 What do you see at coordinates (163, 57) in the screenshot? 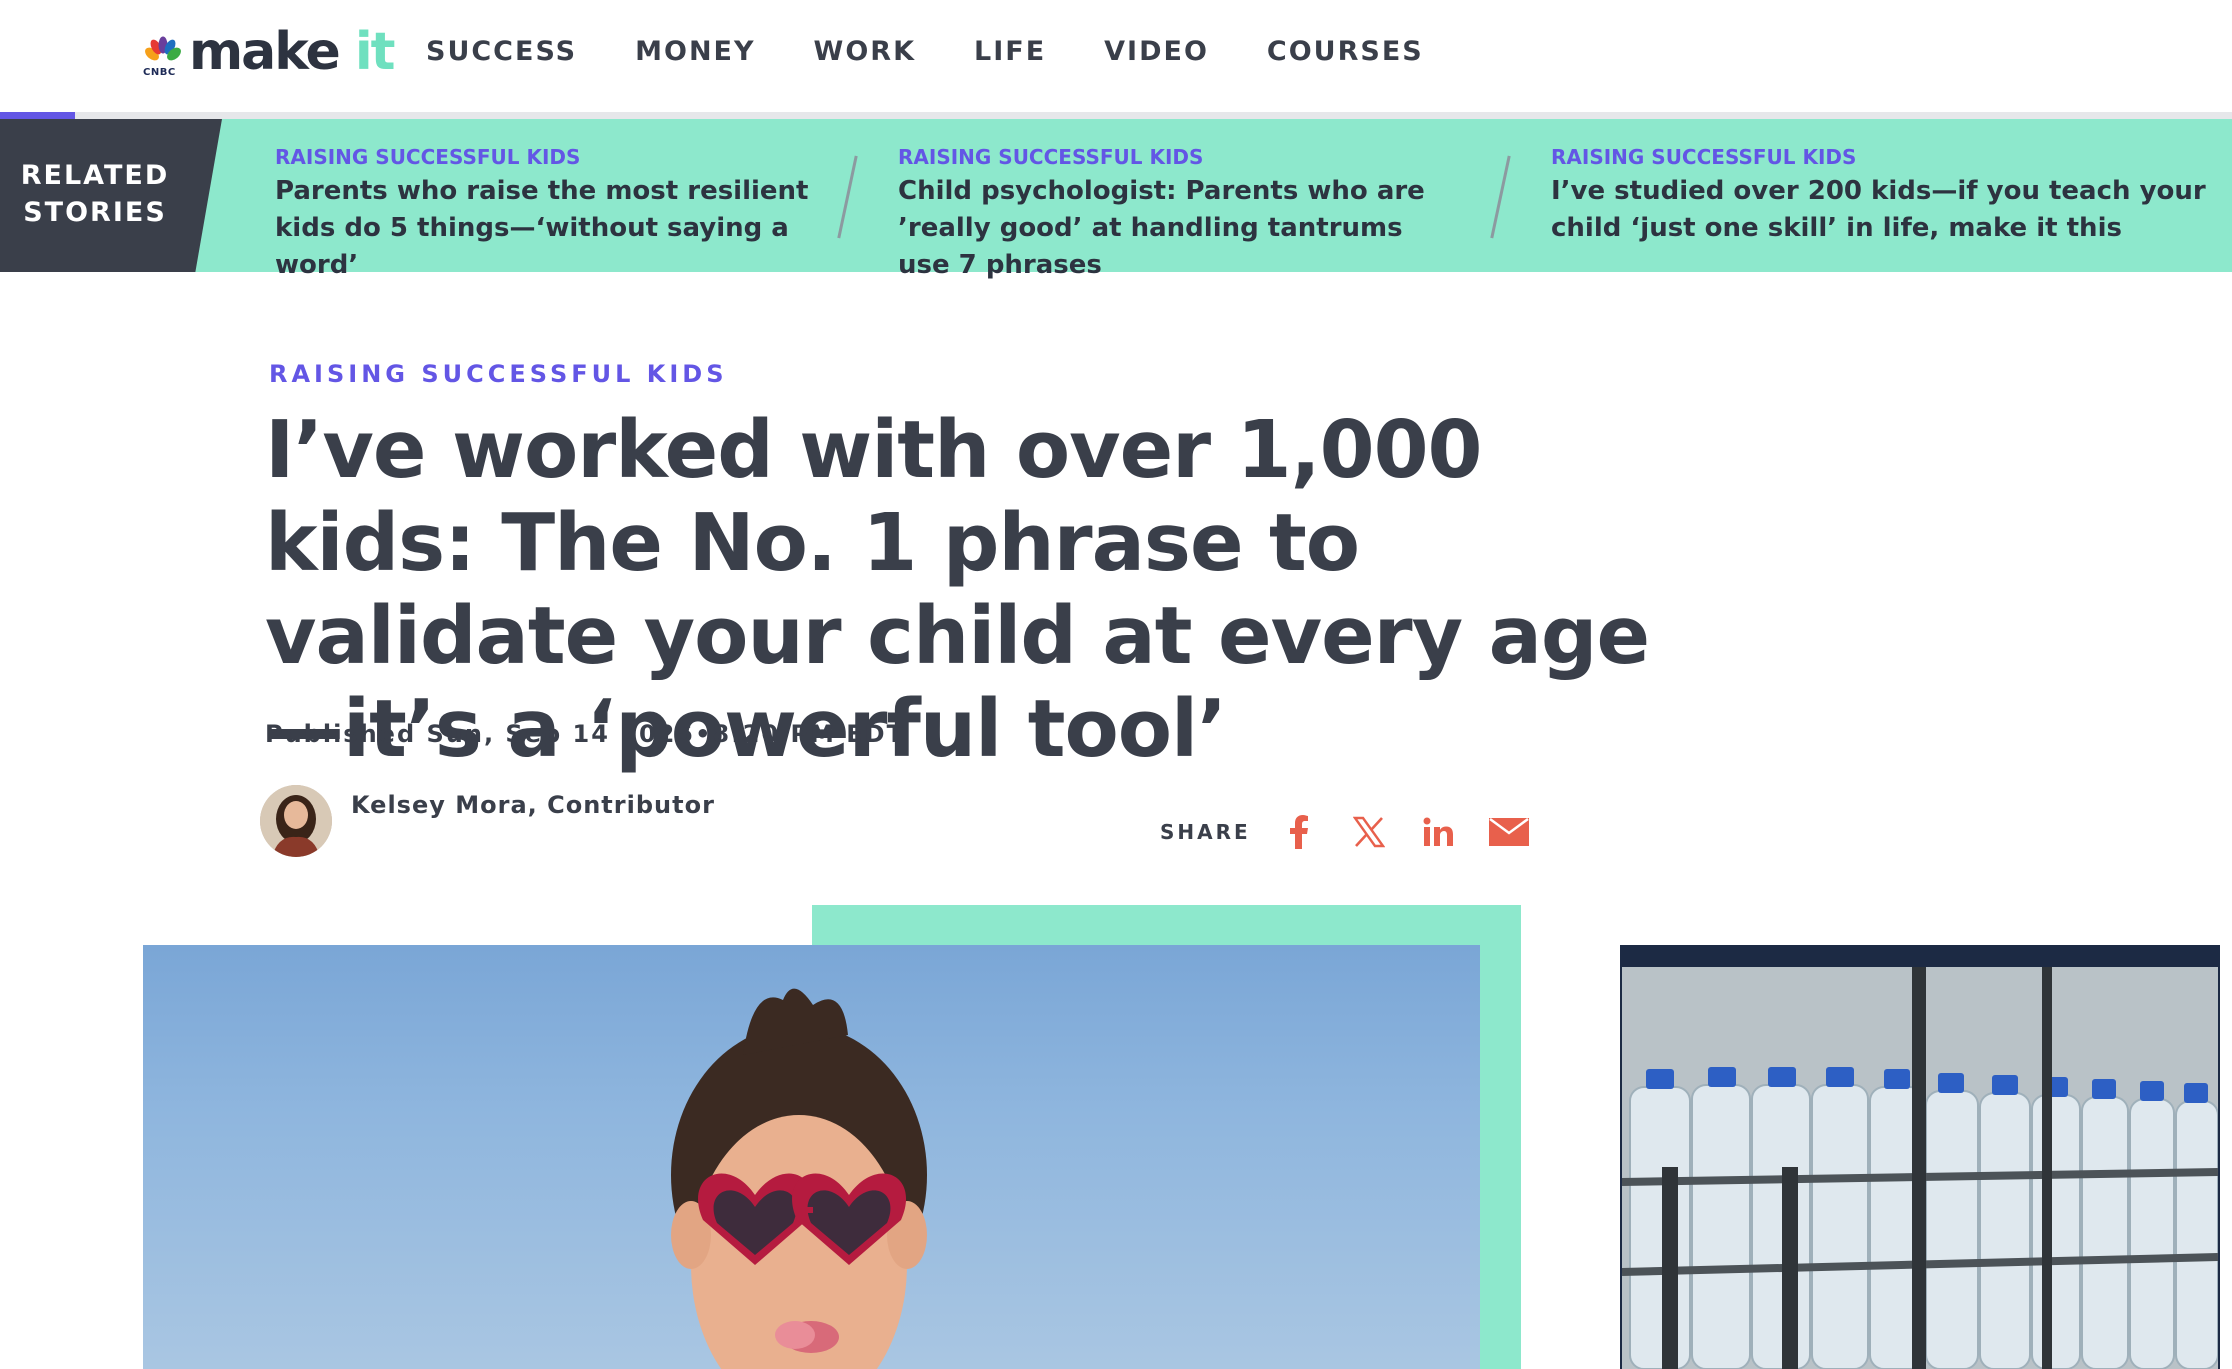
I see `cnbc-peacock-icon: CNBC` at bounding box center [163, 57].